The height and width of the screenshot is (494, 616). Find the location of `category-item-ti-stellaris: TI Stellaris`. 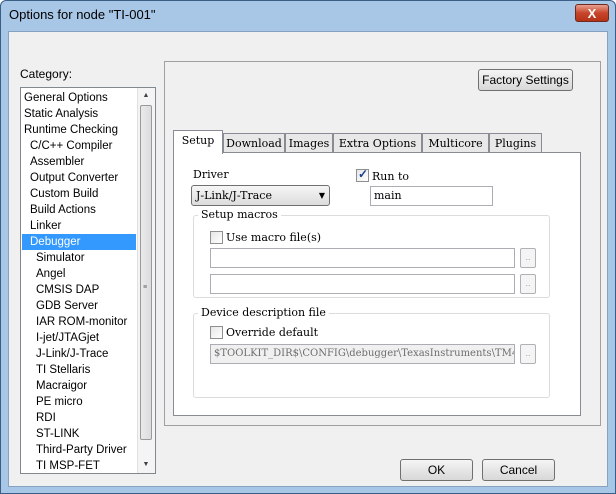

category-item-ti-stellaris: TI Stellaris is located at coordinates (79, 370).